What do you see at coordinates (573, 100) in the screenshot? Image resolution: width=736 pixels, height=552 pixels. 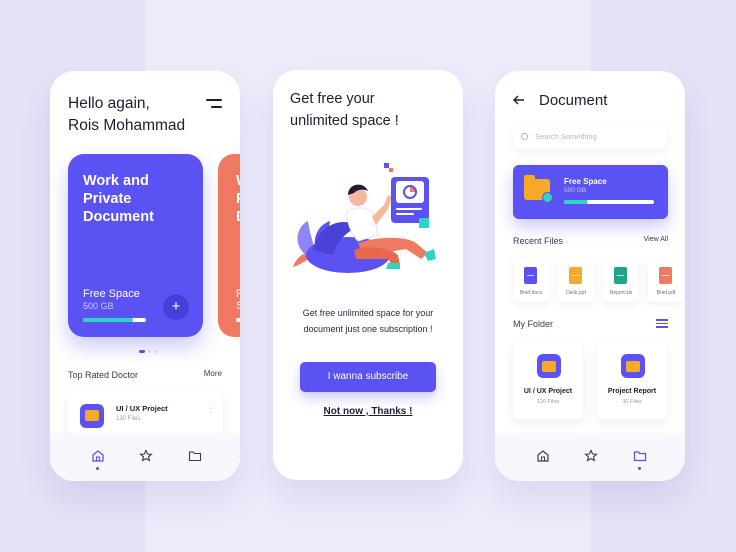 I see `page-title: Document` at bounding box center [573, 100].